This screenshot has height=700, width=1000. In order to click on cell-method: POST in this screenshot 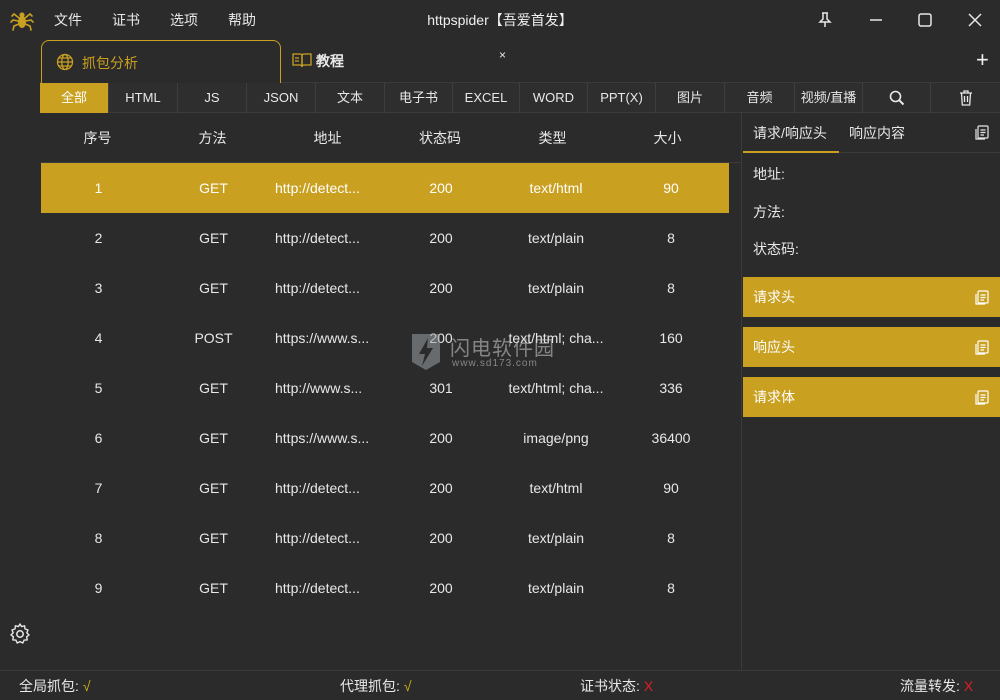, I will do `click(213, 338)`.